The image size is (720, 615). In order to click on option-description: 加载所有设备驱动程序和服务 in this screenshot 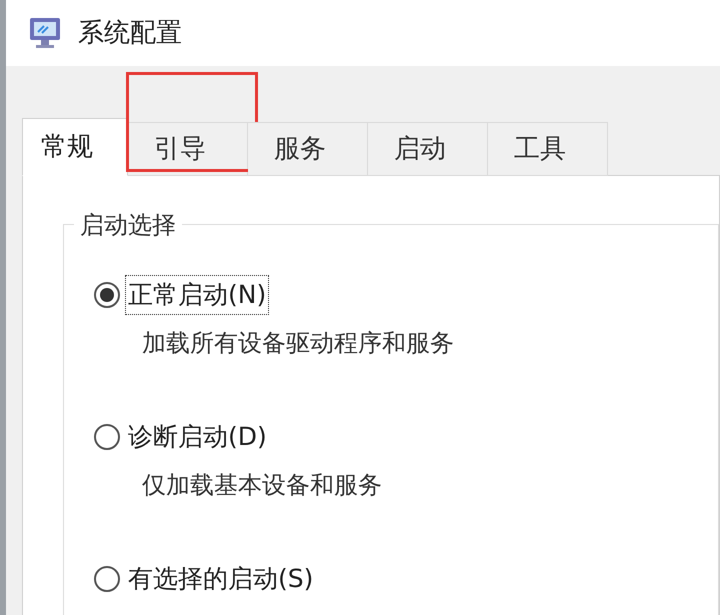, I will do `click(298, 343)`.